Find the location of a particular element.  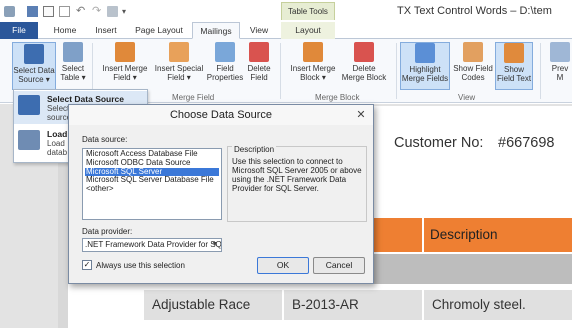

tab-view: View is located at coordinates (259, 30).